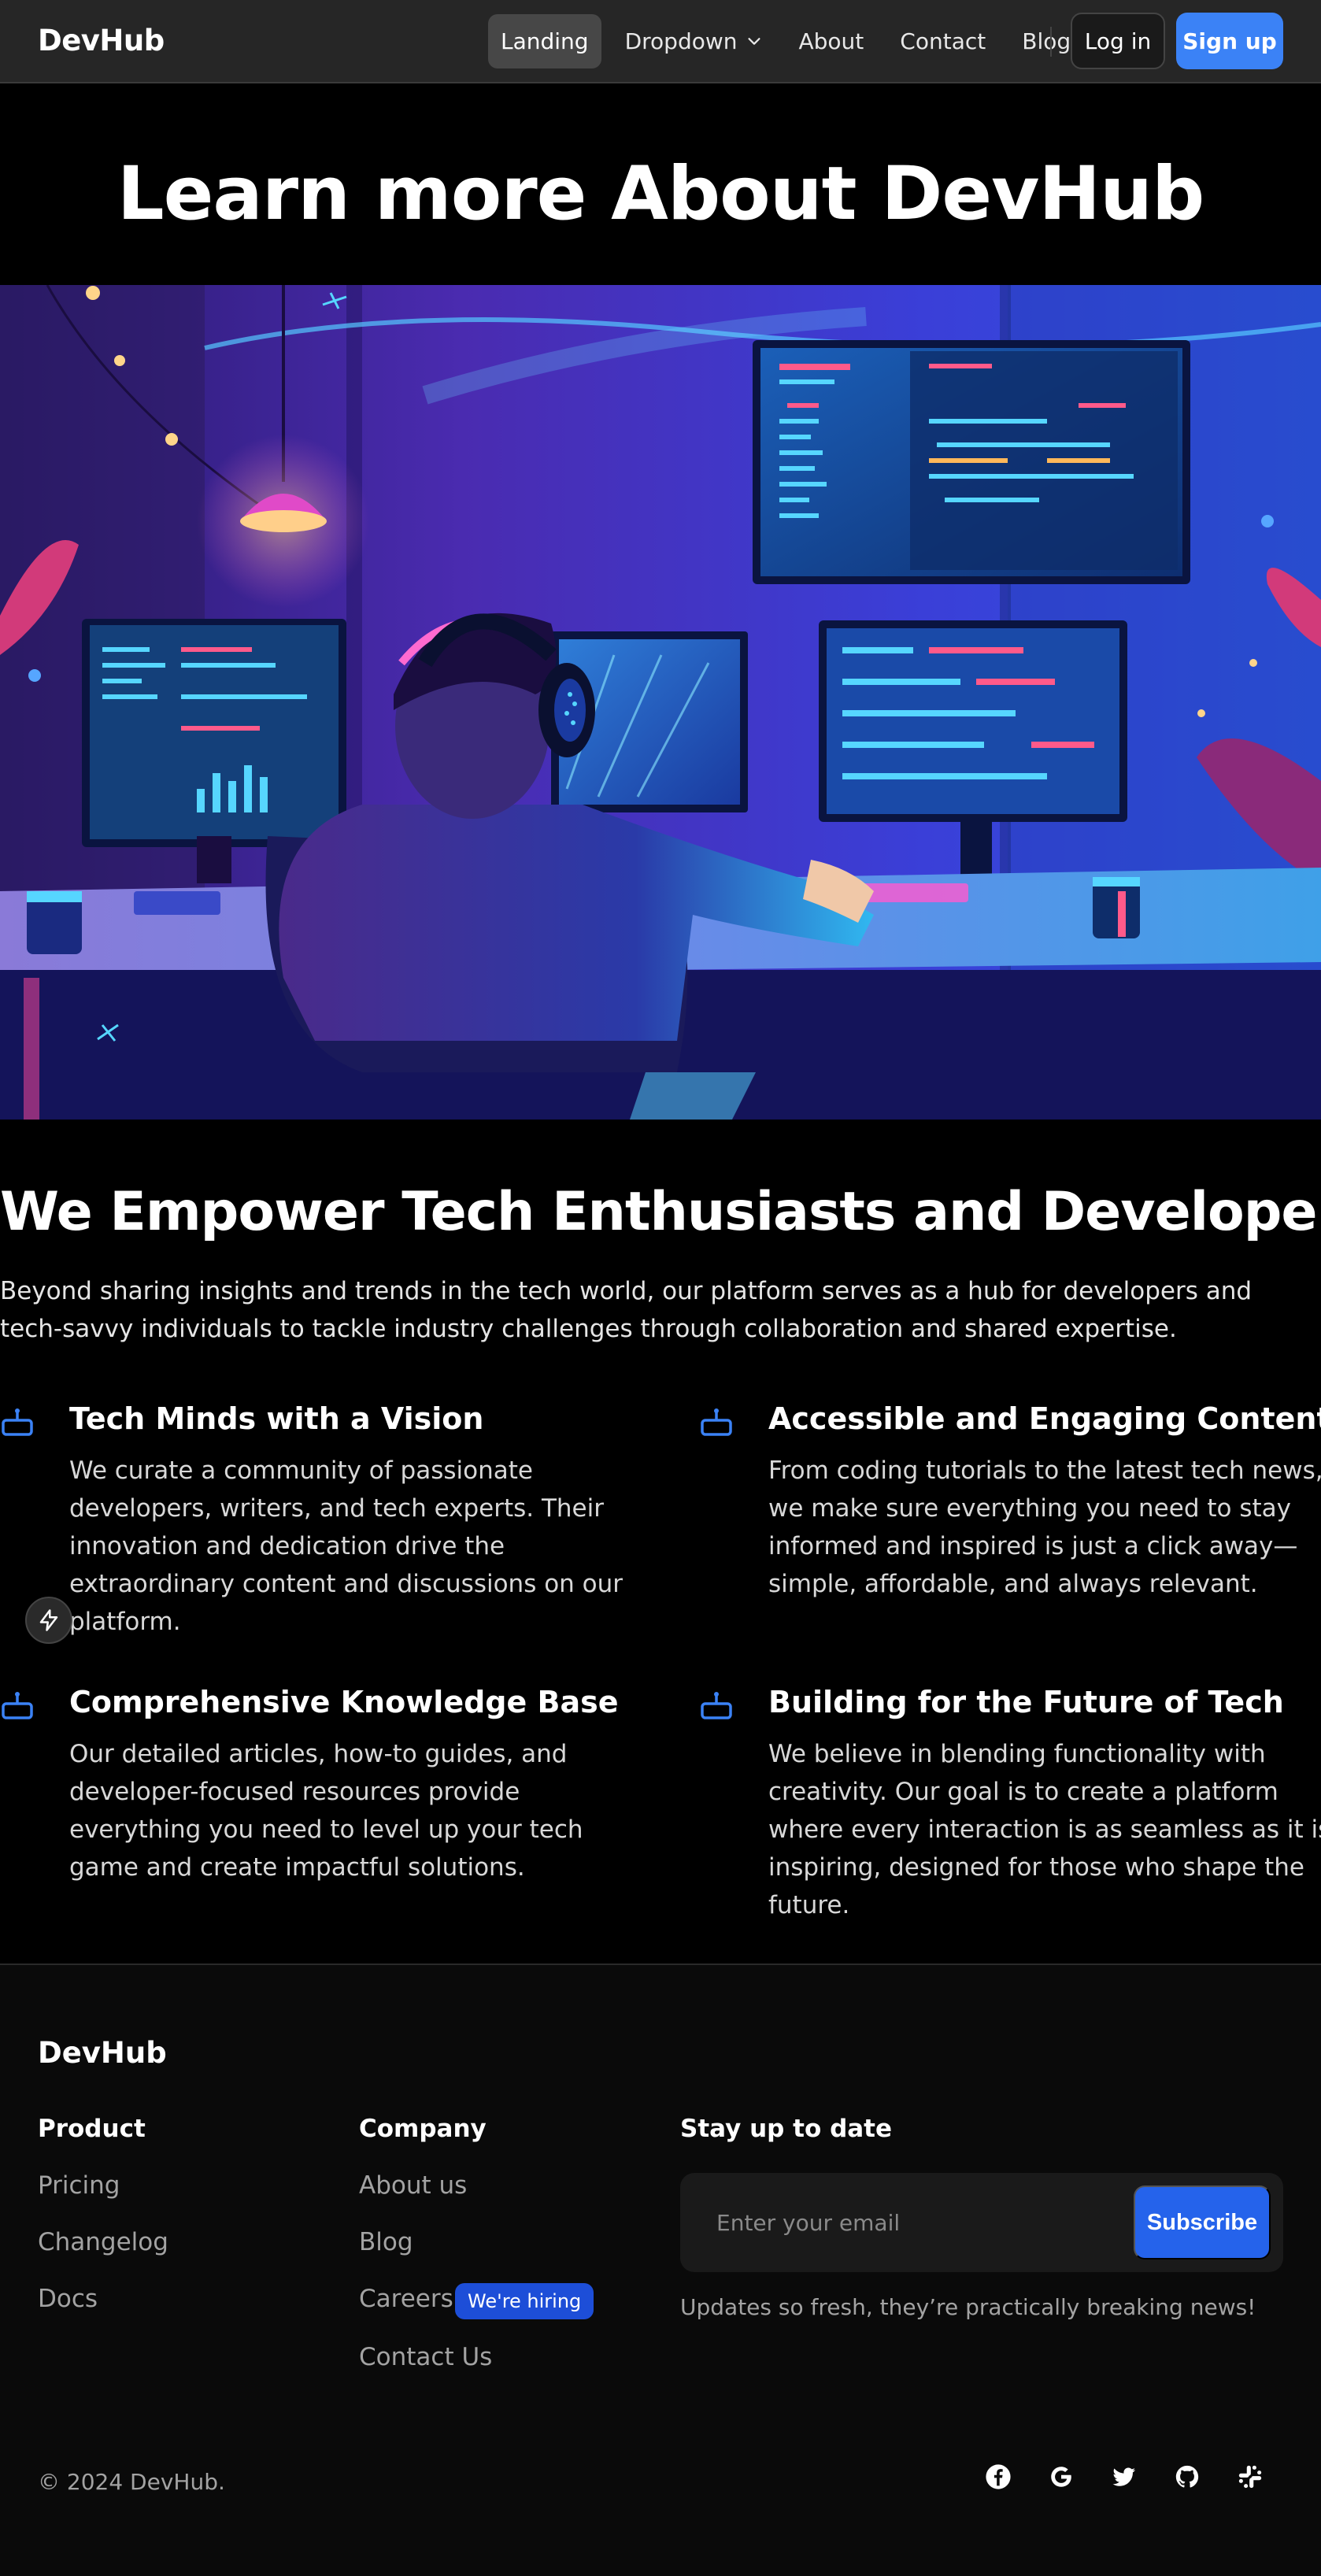 Image resolution: width=1321 pixels, height=2576 pixels. What do you see at coordinates (1118, 41) in the screenshot?
I see `login-button: Log in` at bounding box center [1118, 41].